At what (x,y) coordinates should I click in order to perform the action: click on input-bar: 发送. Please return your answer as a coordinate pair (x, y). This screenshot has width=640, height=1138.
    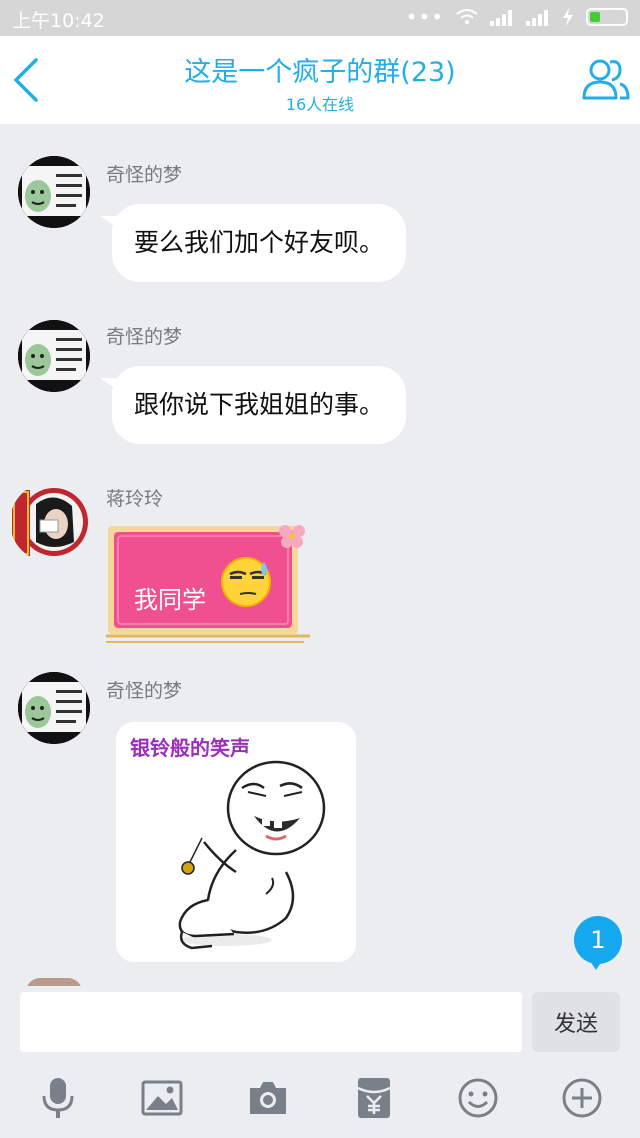
    Looking at the image, I should click on (320, 1022).